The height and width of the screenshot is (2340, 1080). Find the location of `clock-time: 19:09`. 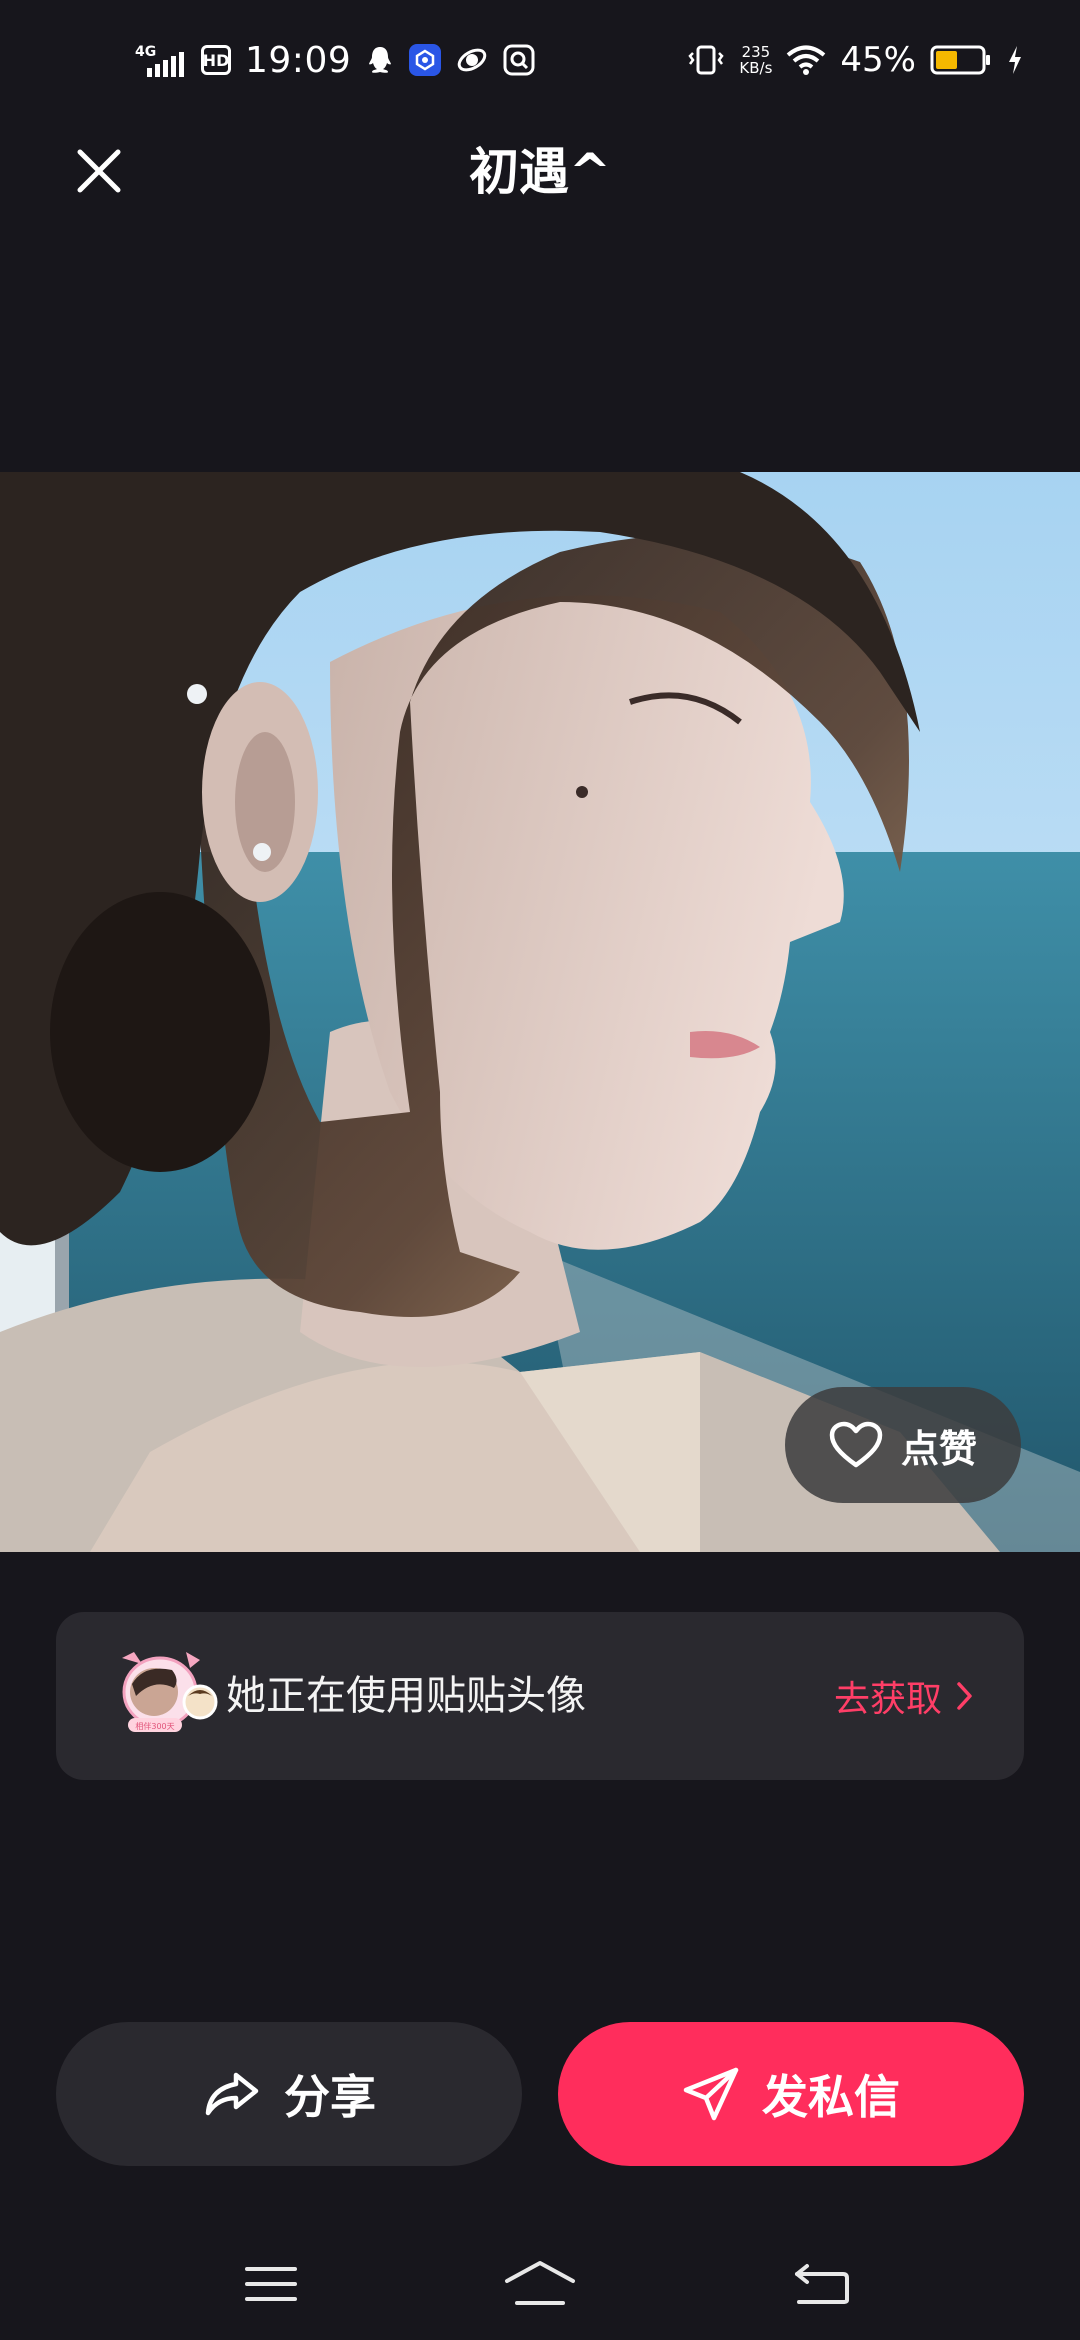

clock-time: 19:09 is located at coordinates (298, 60).